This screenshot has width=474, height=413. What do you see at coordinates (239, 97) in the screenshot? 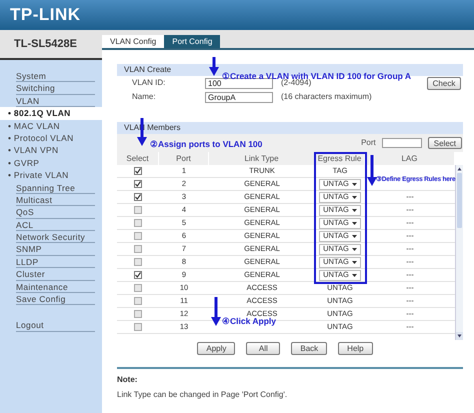
I see `input-field: GroupA` at bounding box center [239, 97].